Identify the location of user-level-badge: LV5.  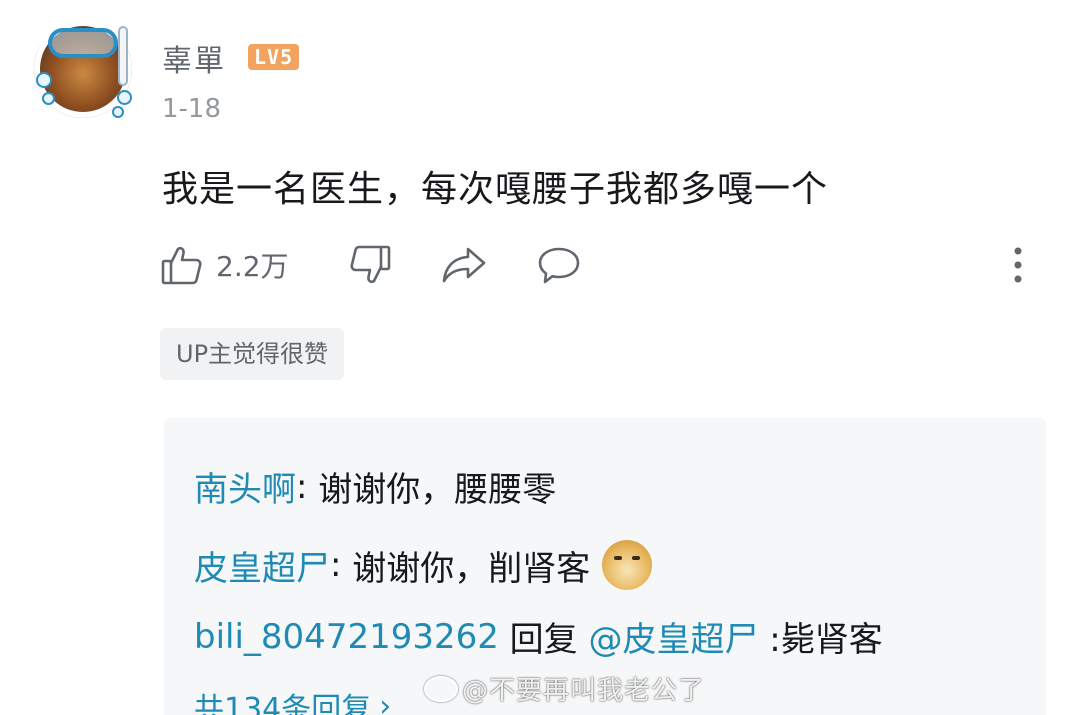
(274, 57).